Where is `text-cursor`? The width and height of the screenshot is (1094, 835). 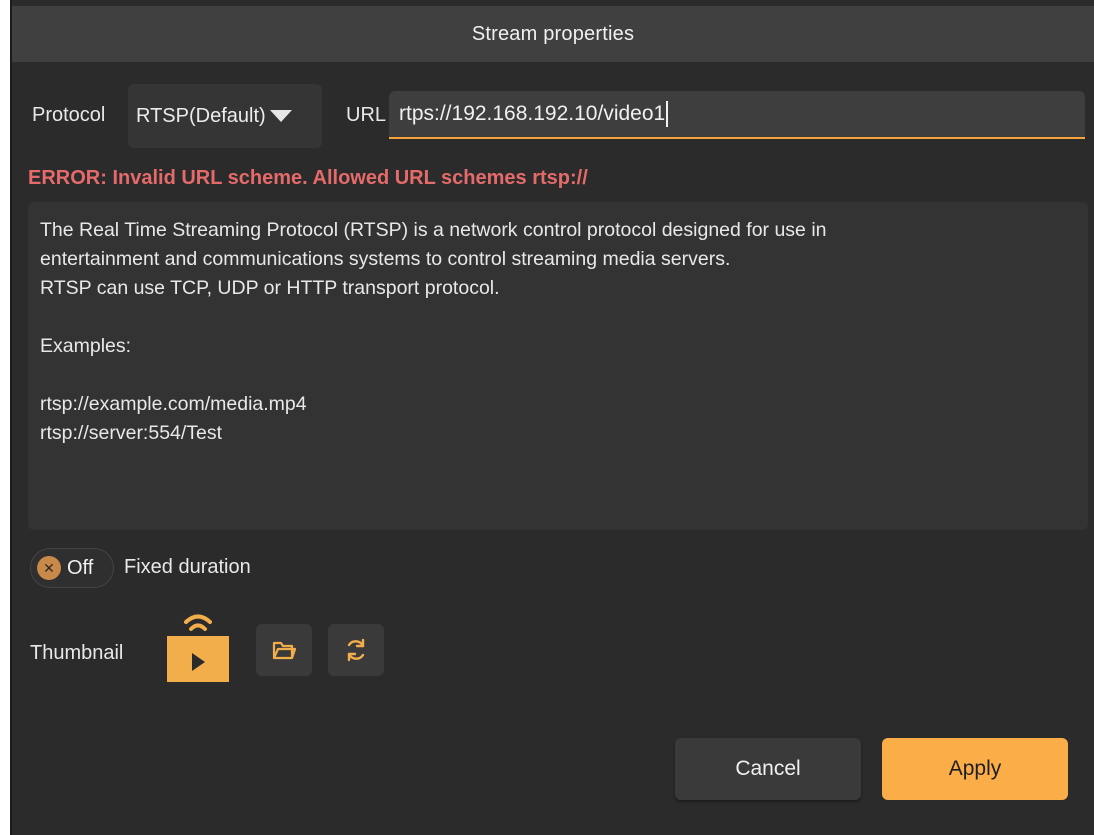 text-cursor is located at coordinates (667, 114).